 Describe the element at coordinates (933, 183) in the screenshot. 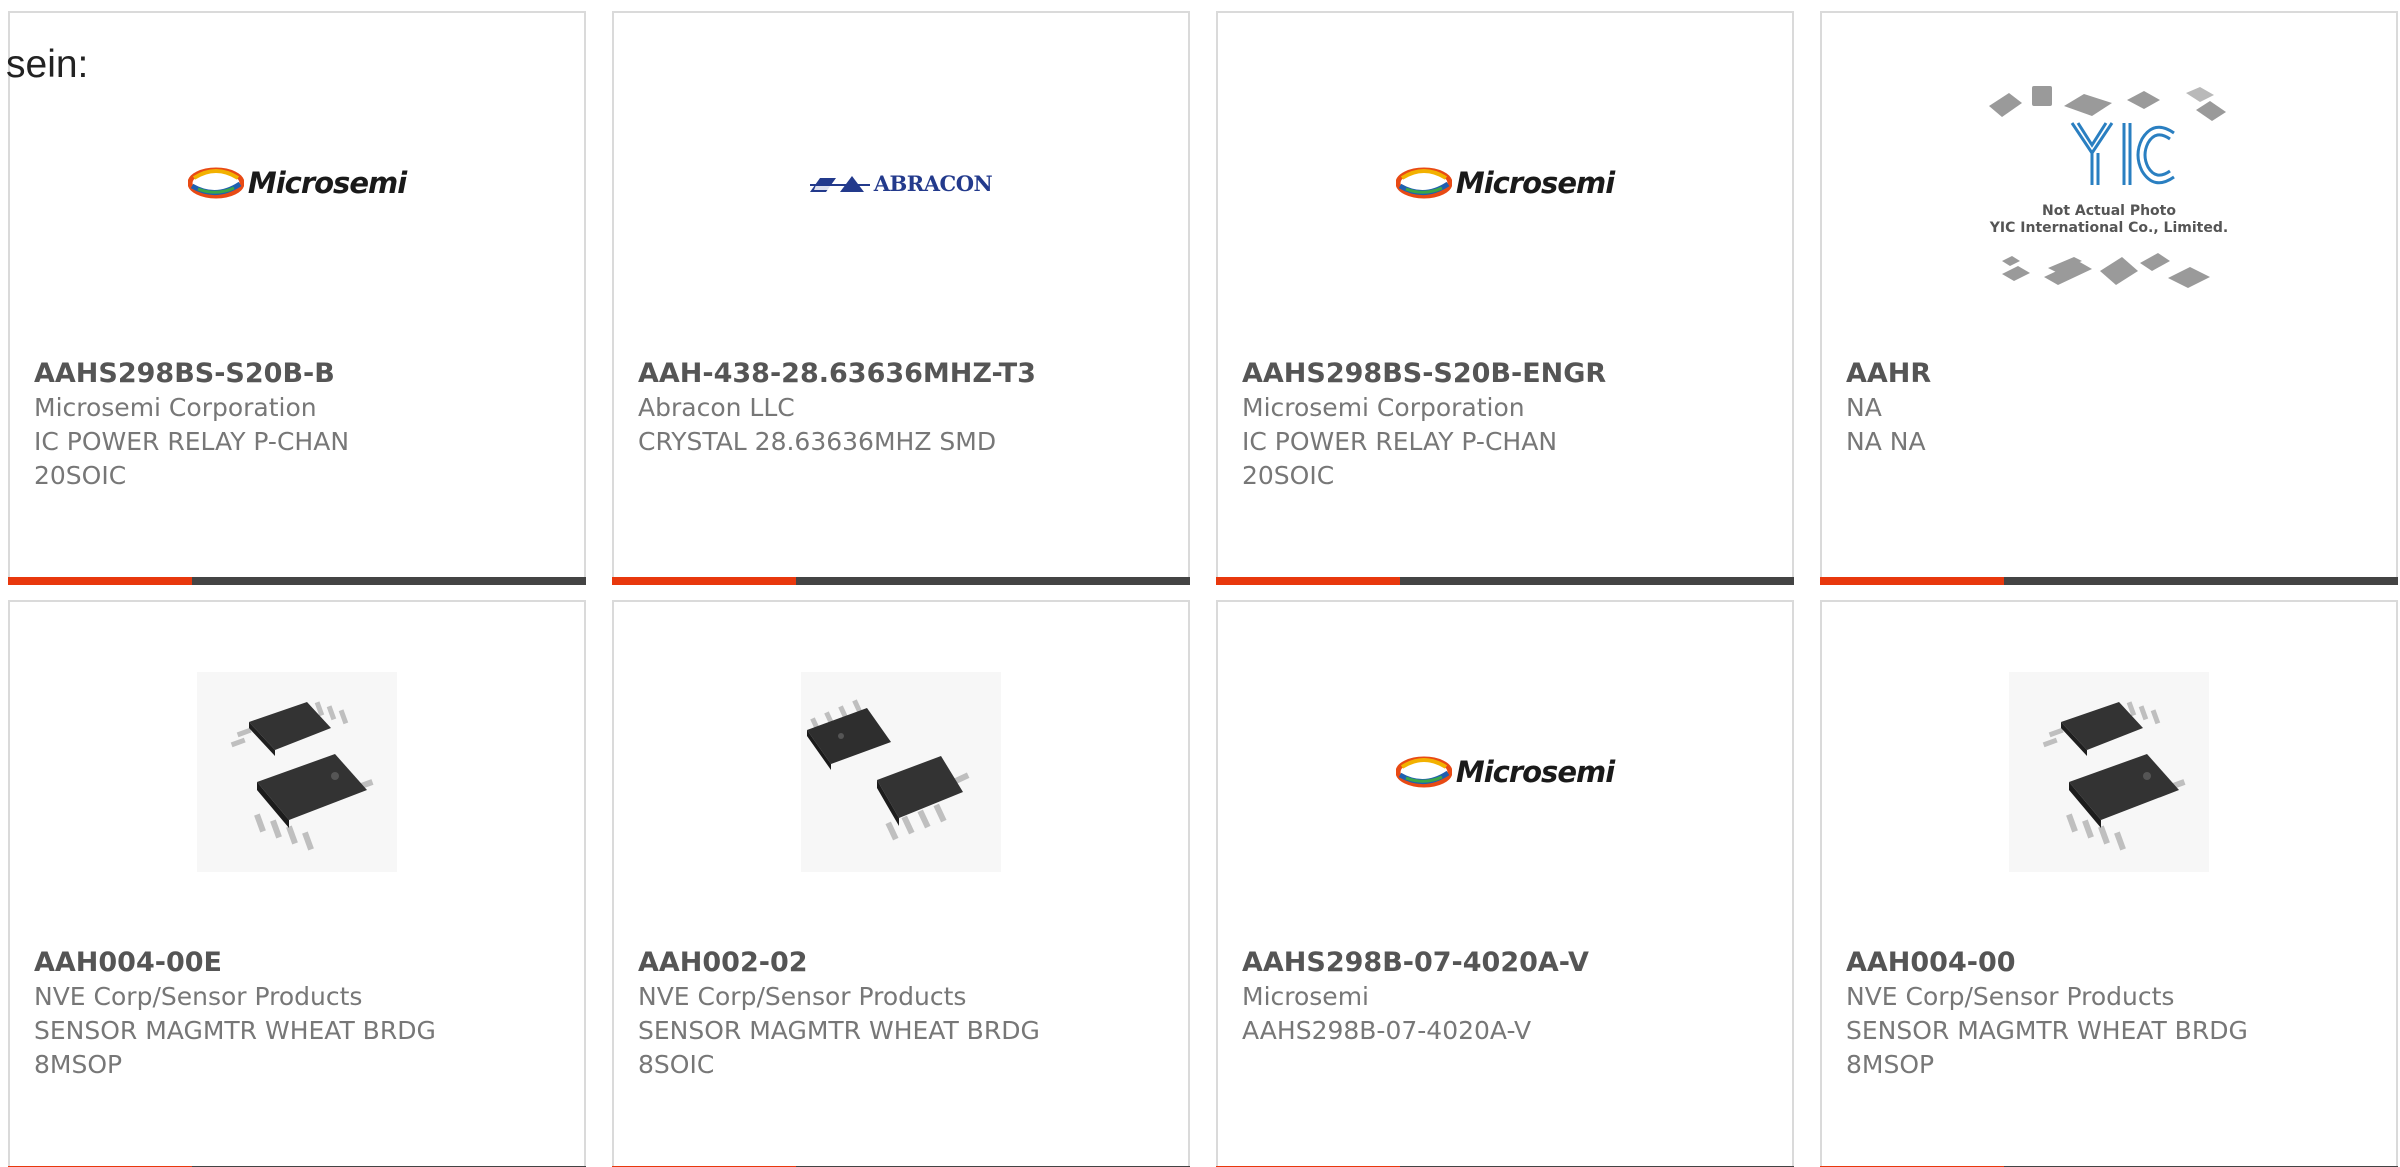

I see `abracon-logo-text: ABRACON` at that location.